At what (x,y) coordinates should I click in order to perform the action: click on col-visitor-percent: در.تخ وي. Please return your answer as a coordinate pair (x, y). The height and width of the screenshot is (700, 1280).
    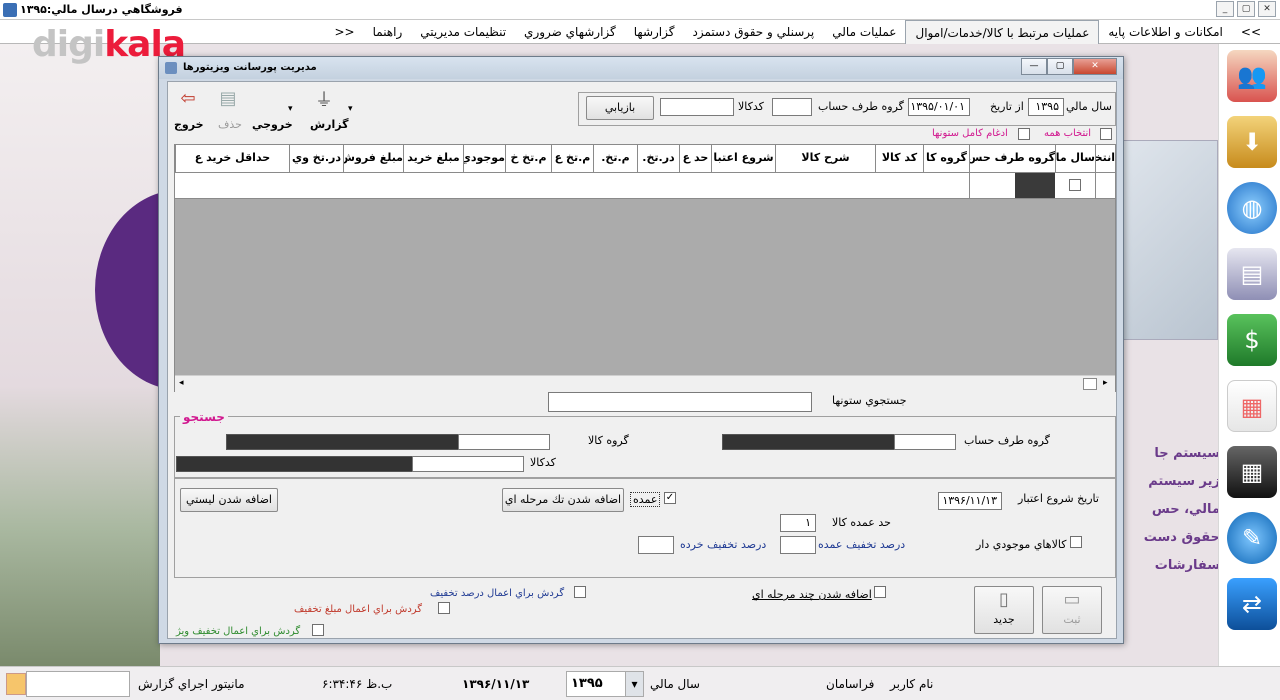
    Looking at the image, I should click on (316, 159).